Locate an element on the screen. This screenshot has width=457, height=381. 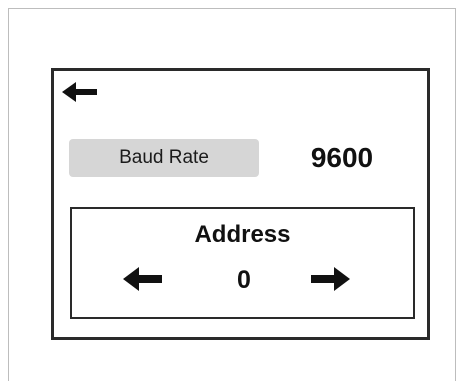
arrow-right-icon is located at coordinates (330, 279).